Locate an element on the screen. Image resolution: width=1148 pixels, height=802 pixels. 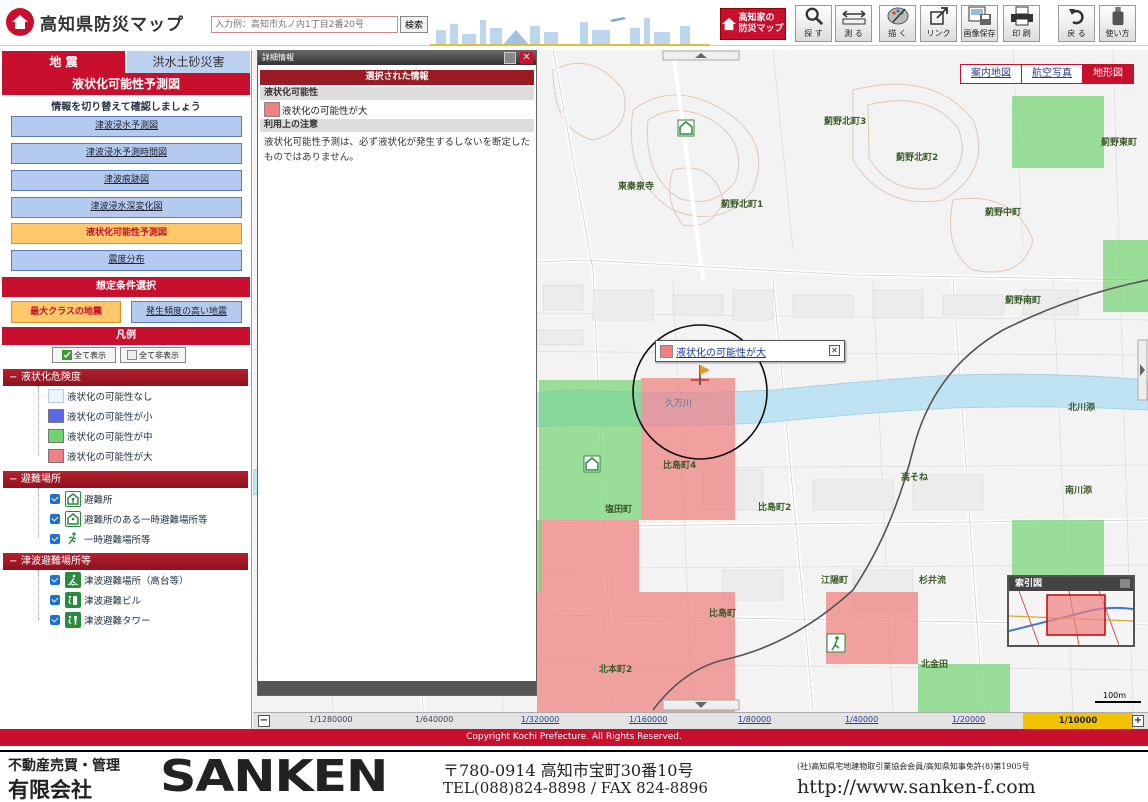
search-button: 検索 is located at coordinates (414, 24).